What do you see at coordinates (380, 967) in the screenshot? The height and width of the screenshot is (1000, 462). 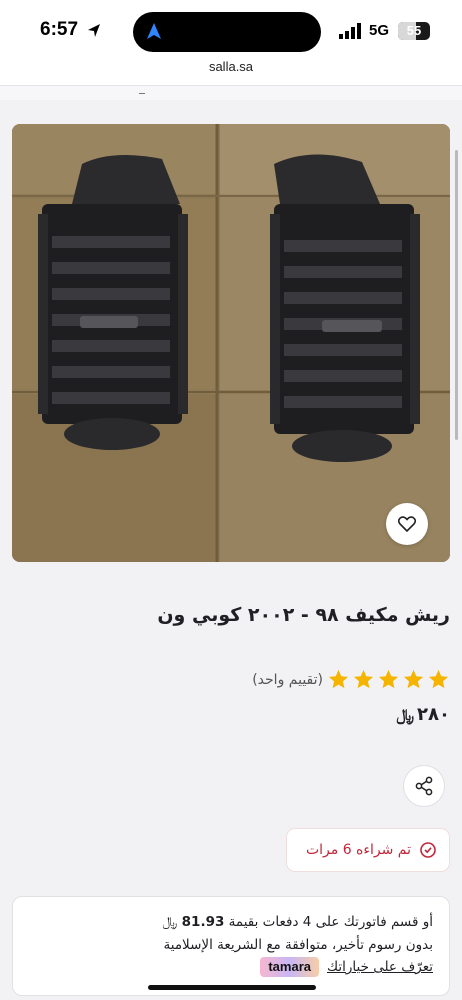 I see `learn-more-link: تعرّف على خياراتك` at bounding box center [380, 967].